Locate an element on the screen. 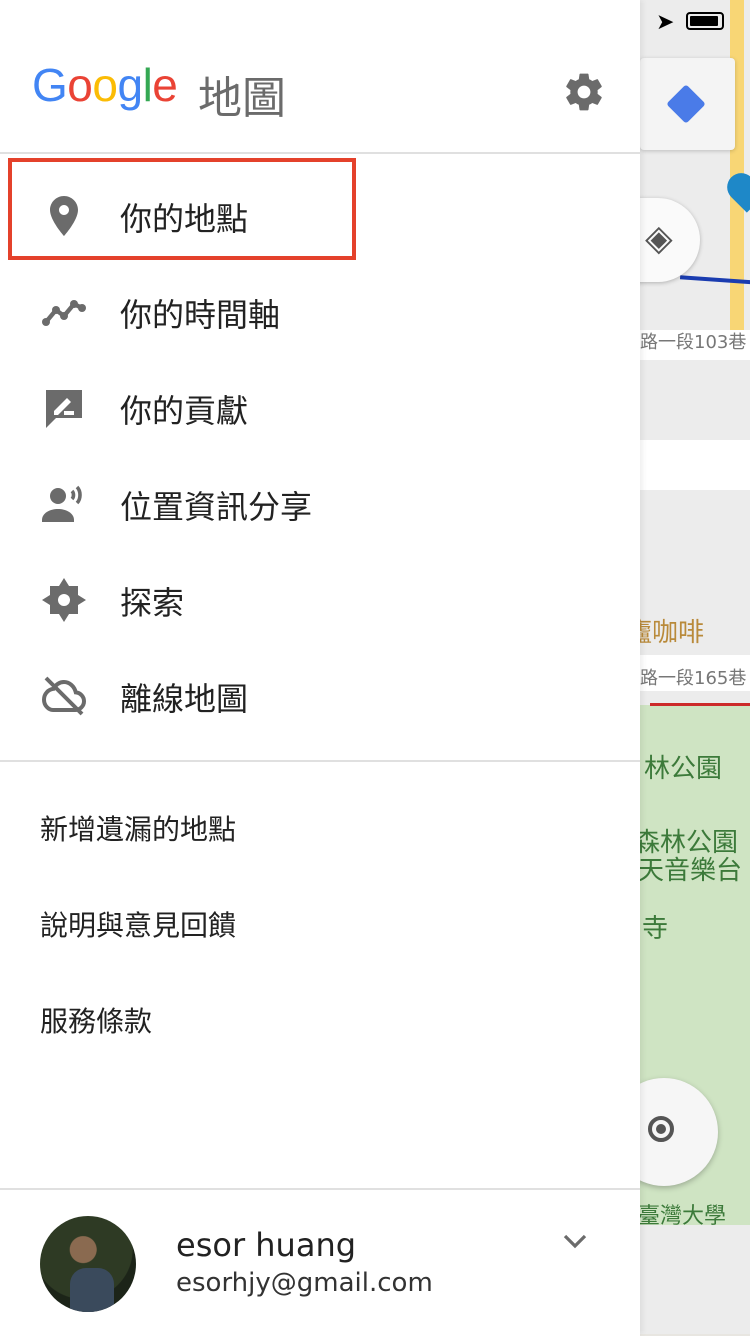 The width and height of the screenshot is (750, 1336). account-email: esorhjy@gmail.com is located at coordinates (304, 1283).